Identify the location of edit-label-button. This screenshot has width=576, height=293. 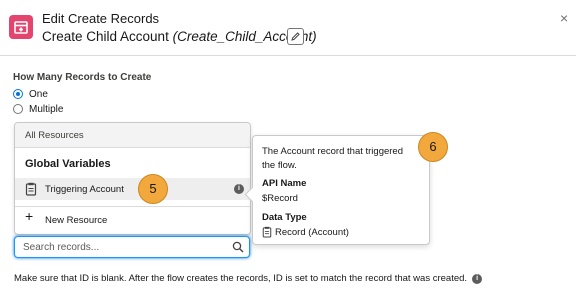
(295, 36).